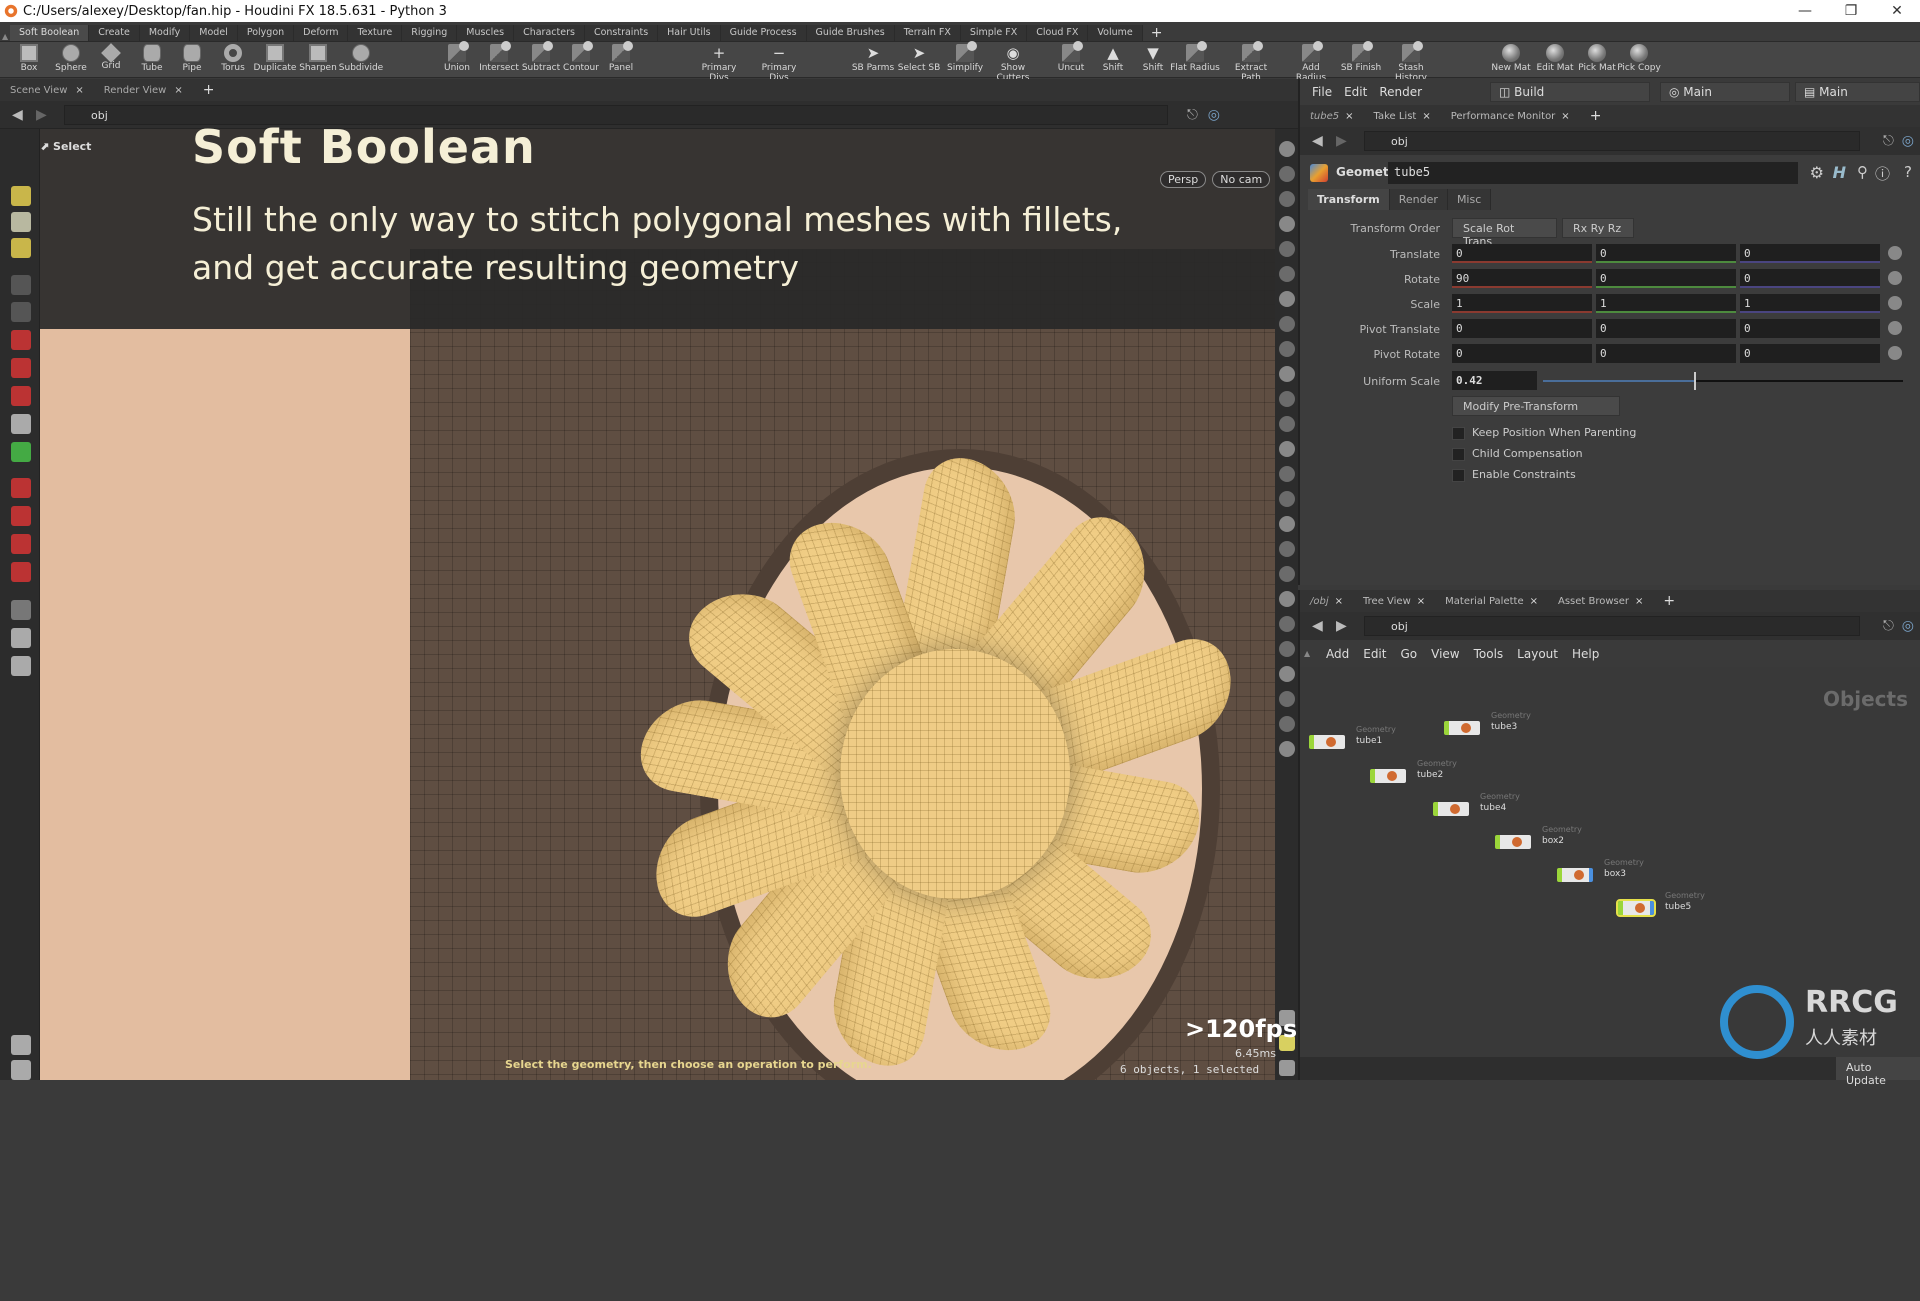  Describe the element at coordinates (850, 33) in the screenshot. I see `shelf-tab-guide-brushes: Guide Brushes` at that location.